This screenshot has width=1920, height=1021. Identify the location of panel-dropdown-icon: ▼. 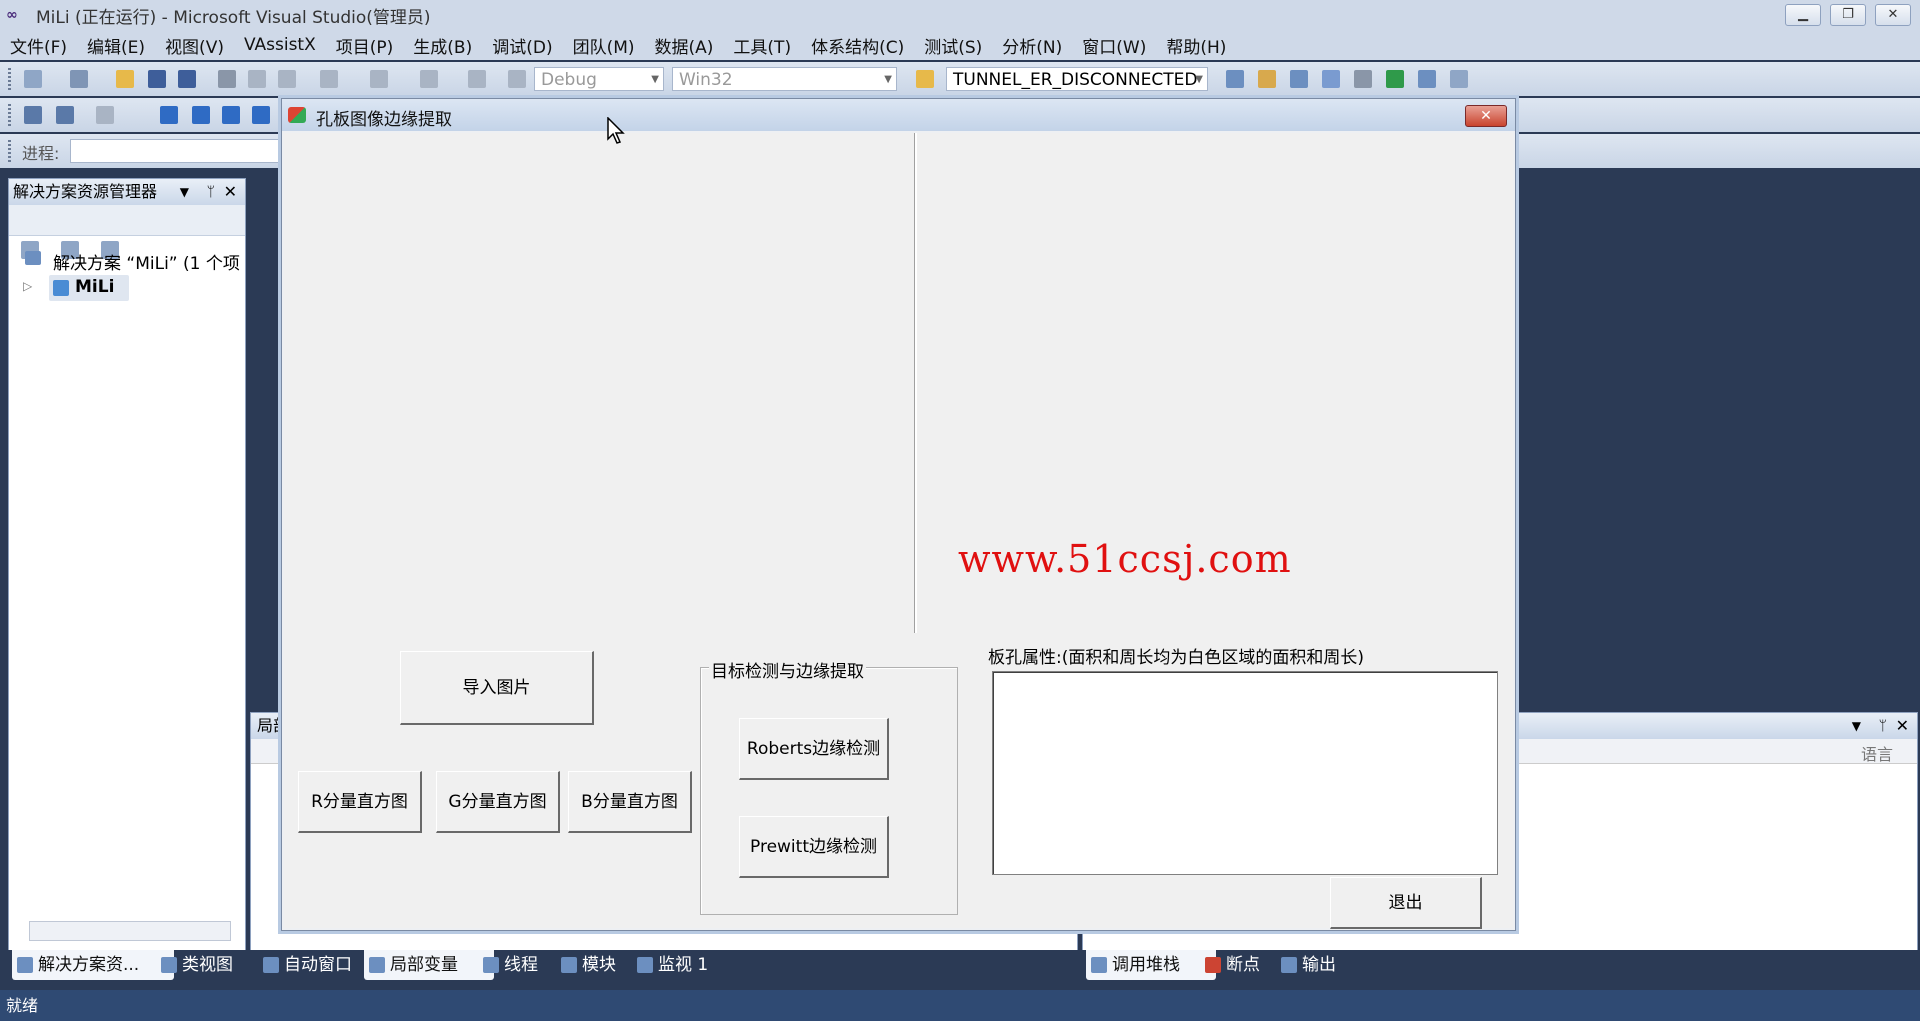
(184, 192).